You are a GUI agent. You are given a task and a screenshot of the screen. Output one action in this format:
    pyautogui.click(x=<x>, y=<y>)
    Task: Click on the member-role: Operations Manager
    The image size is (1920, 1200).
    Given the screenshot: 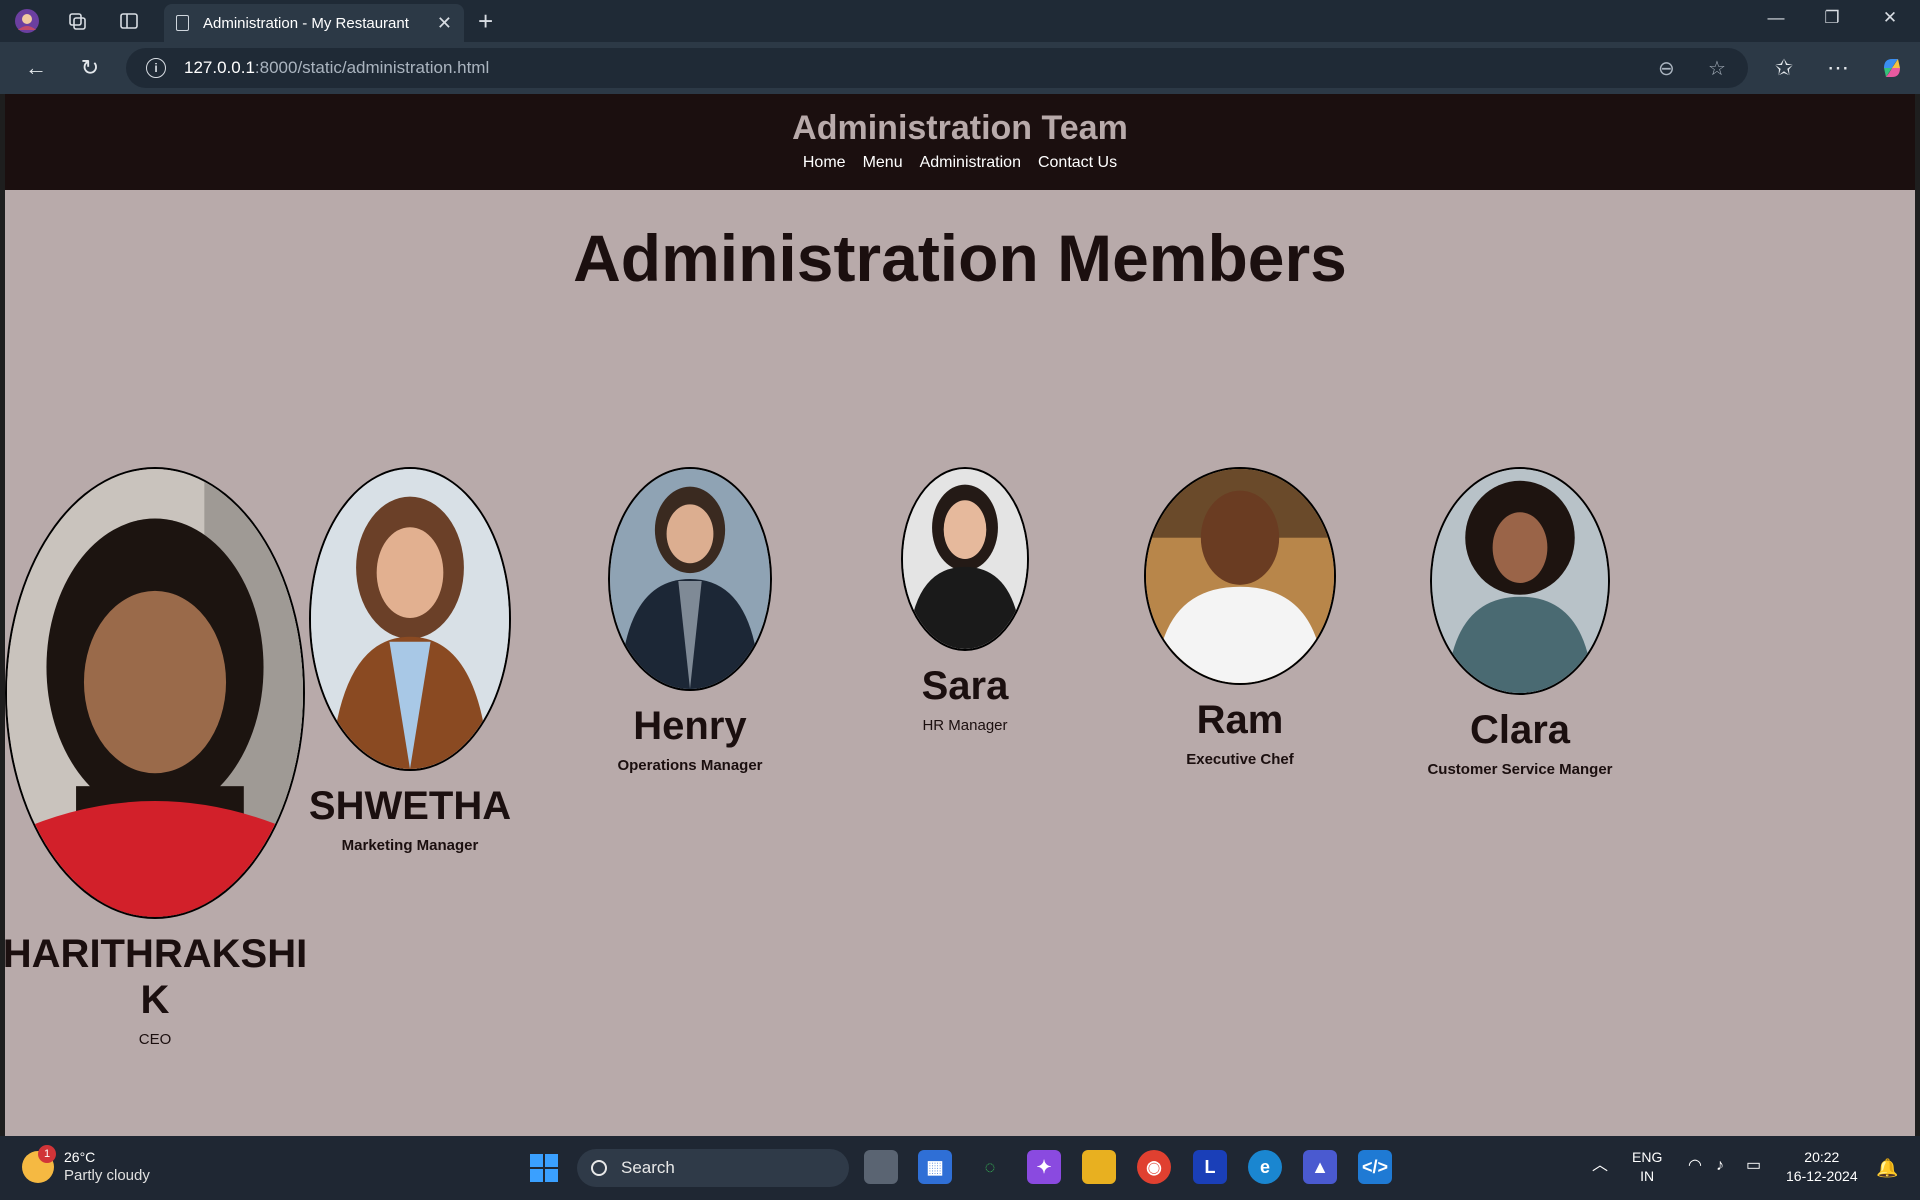 What is the action you would take?
    pyautogui.click(x=690, y=765)
    